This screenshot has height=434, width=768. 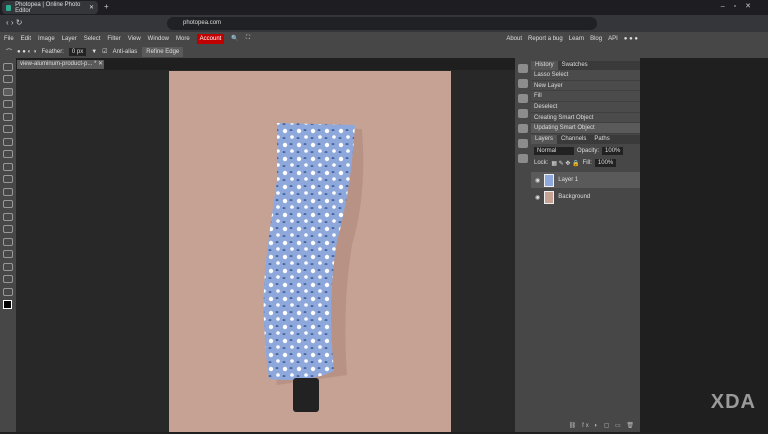 What do you see at coordinates (613, 39) in the screenshot?
I see `link-api: API` at bounding box center [613, 39].